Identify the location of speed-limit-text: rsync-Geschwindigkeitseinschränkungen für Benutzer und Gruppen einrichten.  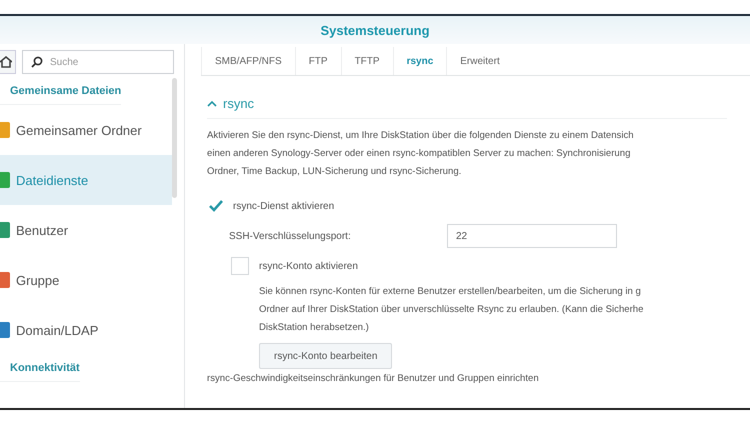
(373, 378).